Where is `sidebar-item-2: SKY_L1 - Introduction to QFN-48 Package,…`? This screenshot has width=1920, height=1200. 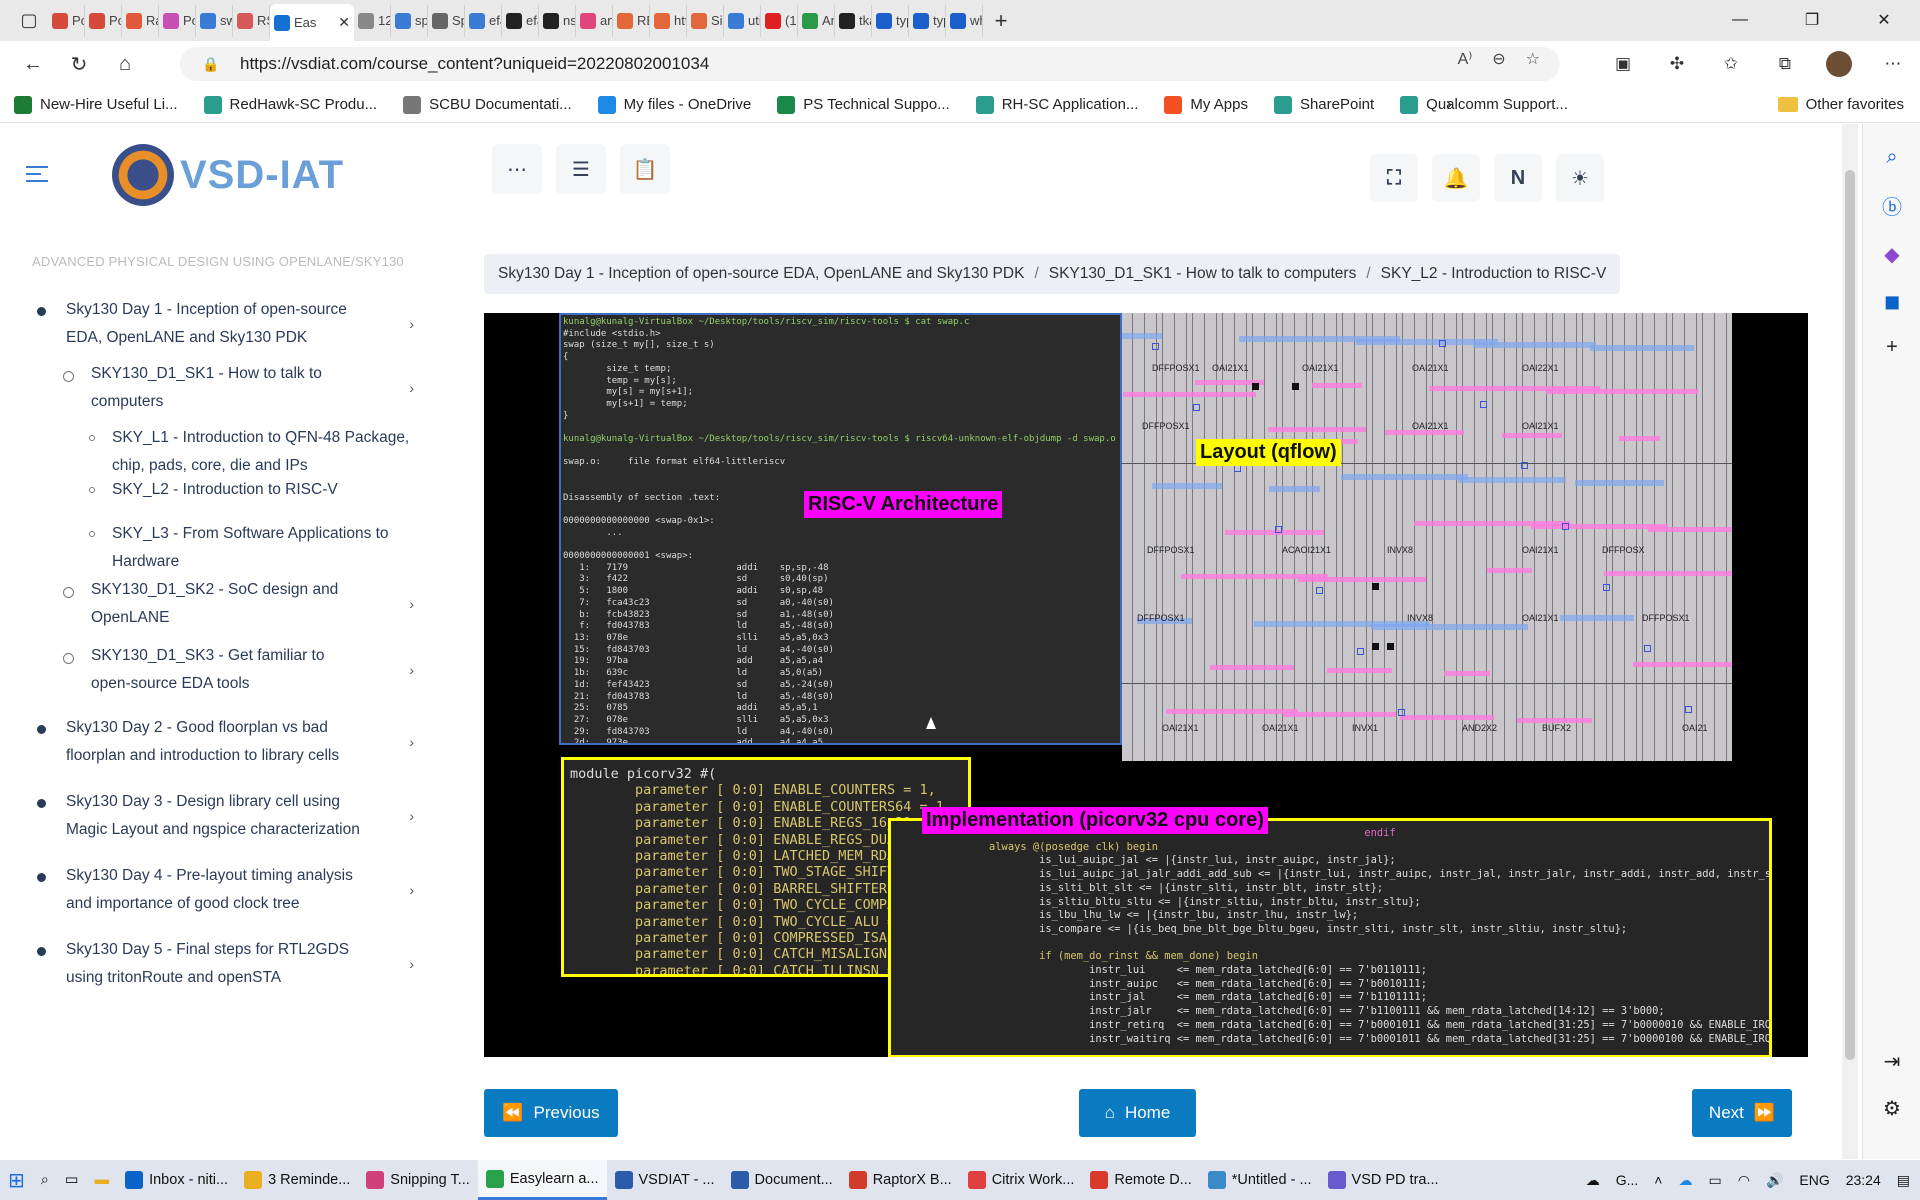 sidebar-item-2: SKY_L1 - Introduction to QFN-48 Package,… is located at coordinates (210, 452).